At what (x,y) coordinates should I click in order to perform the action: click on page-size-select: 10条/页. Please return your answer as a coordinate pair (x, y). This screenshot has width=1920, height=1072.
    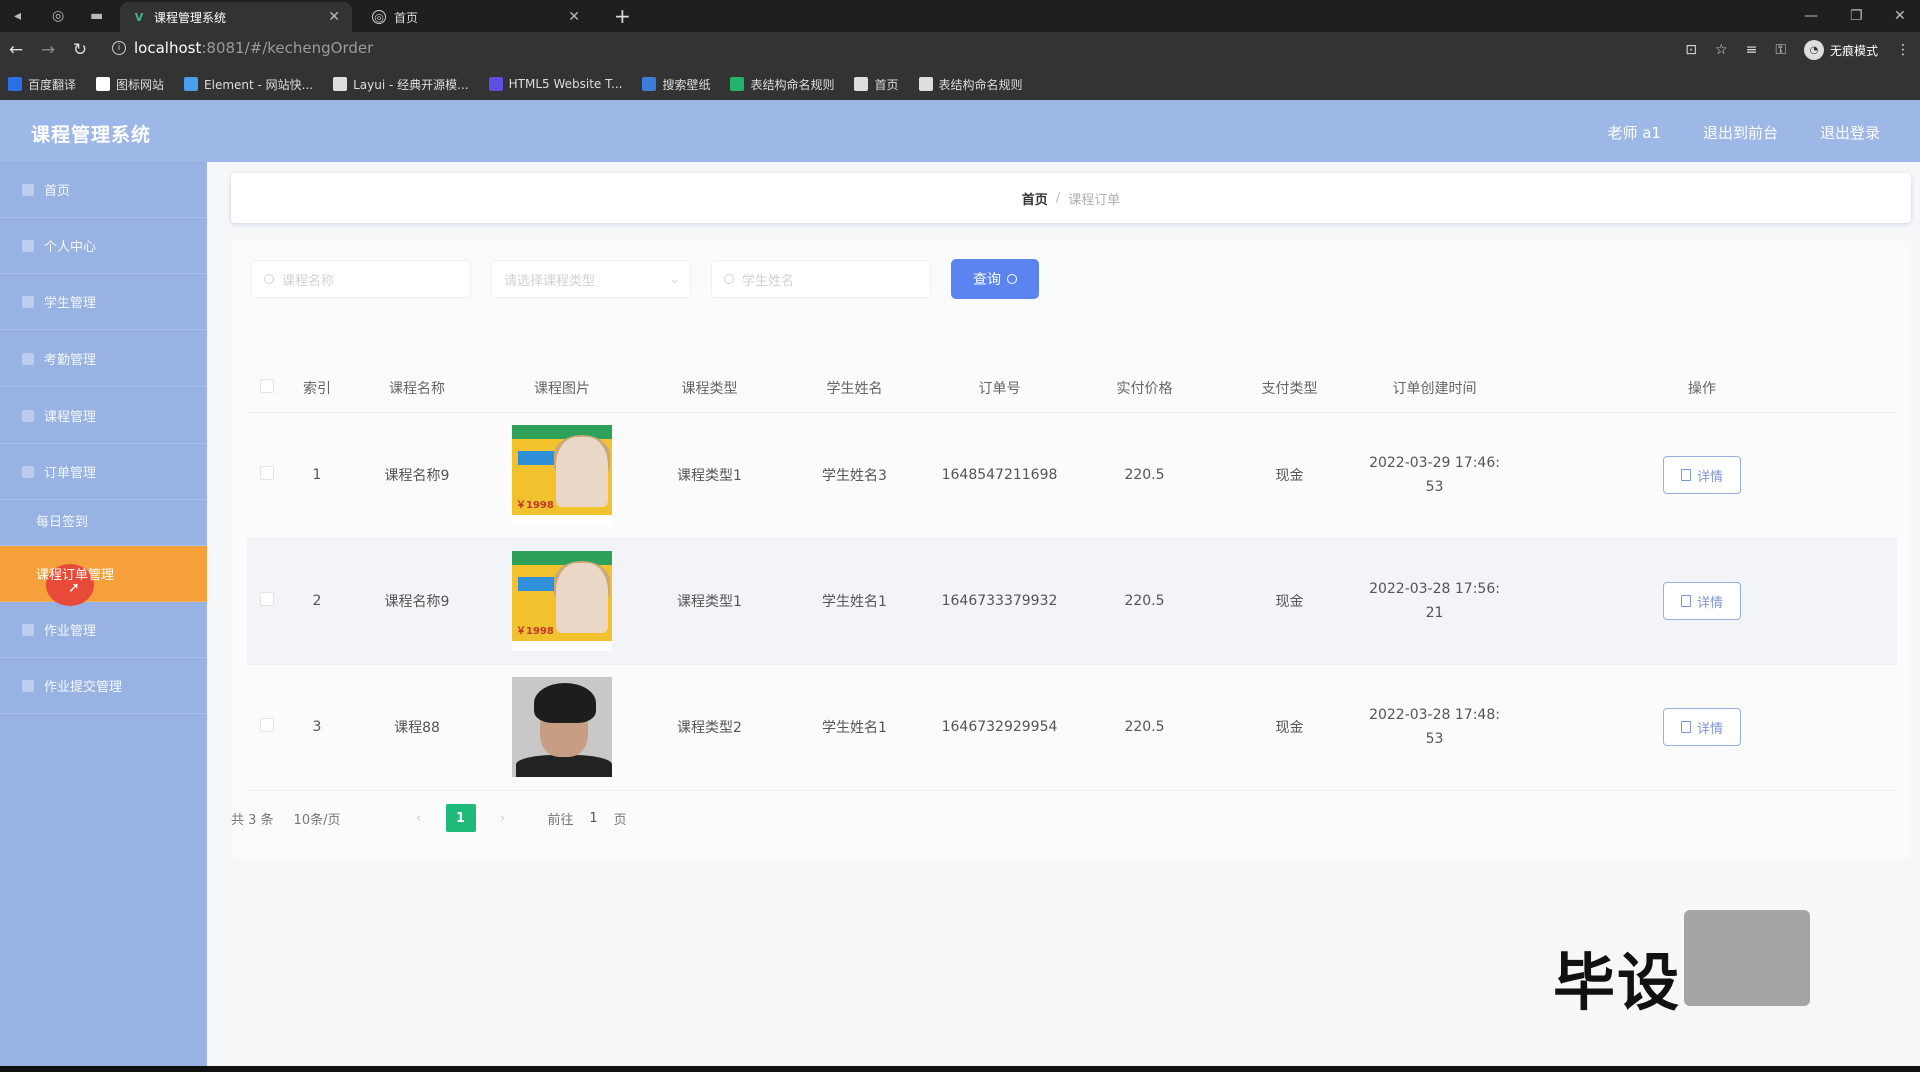
    Looking at the image, I should click on (339, 818).